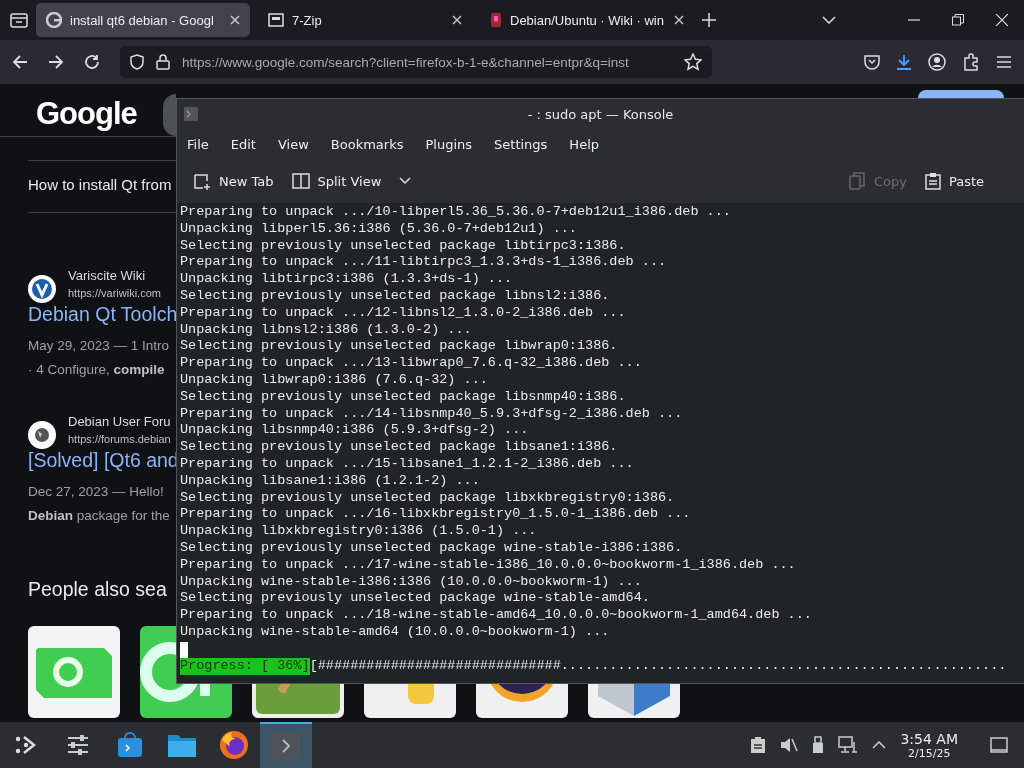 The image size is (1024, 768). Describe the element at coordinates (92, 62) in the screenshot. I see `reload-icon` at that location.